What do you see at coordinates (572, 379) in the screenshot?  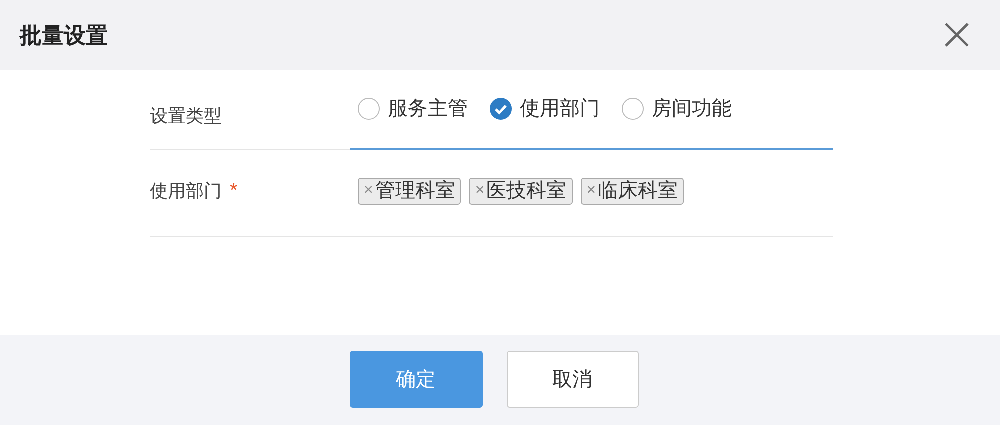 I see `cancel-button: 取消` at bounding box center [572, 379].